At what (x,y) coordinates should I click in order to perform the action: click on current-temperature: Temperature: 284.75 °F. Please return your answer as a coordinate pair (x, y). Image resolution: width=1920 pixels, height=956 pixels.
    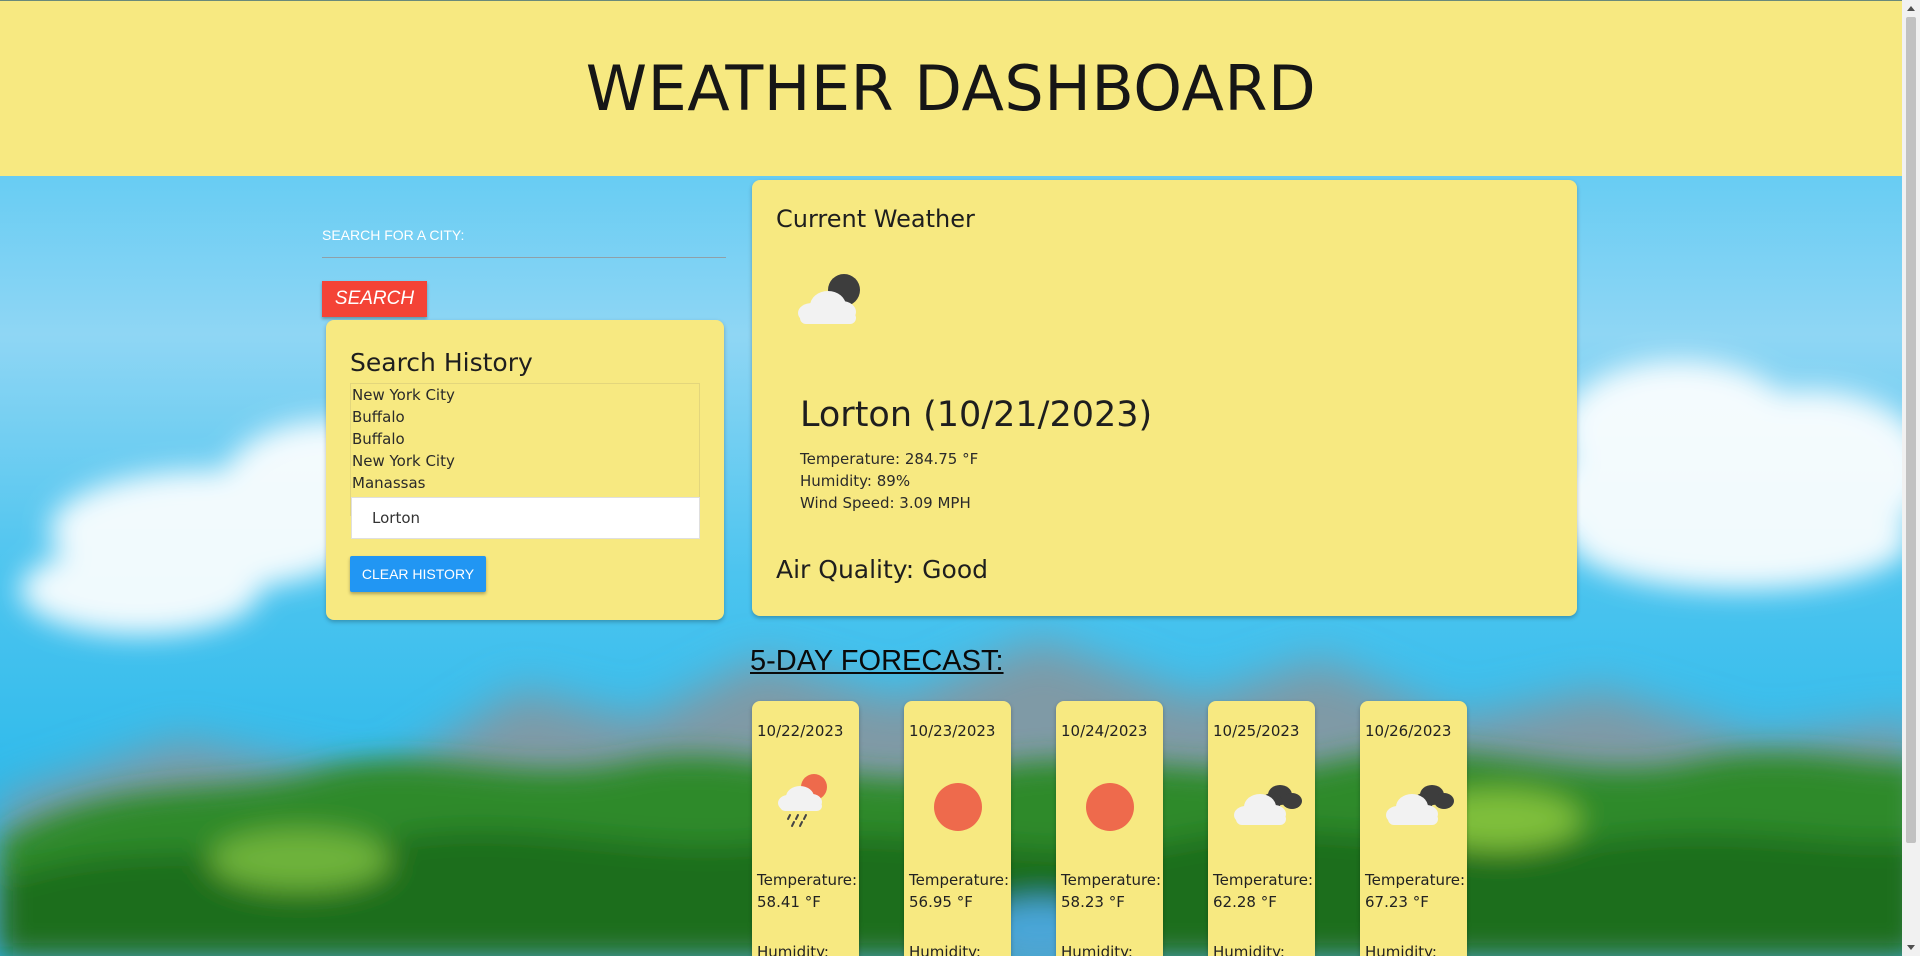
    Looking at the image, I should click on (889, 459).